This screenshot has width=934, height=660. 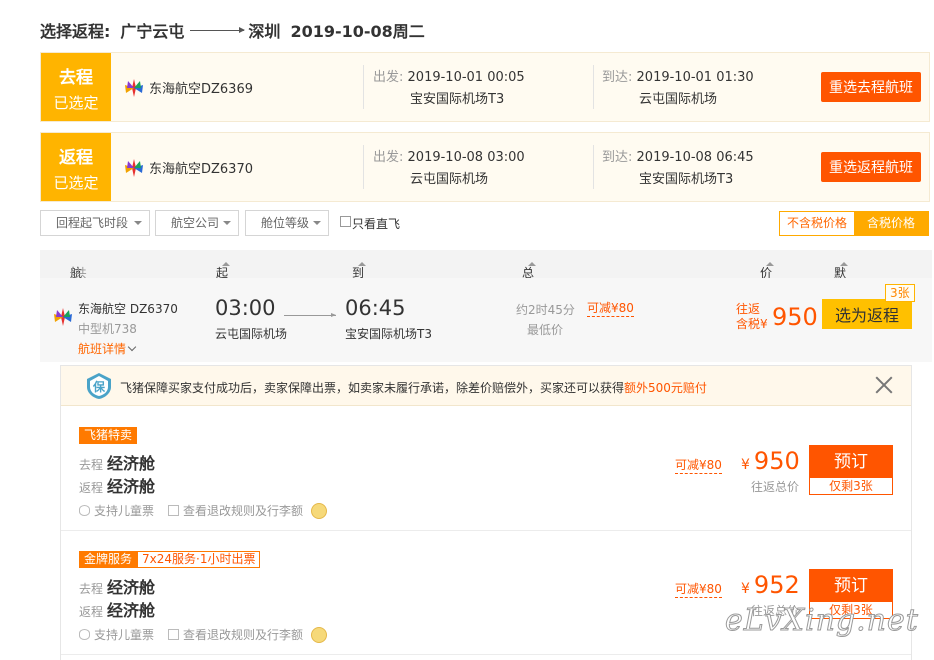 I want to click on leg-tag-title: 返程, so click(x=76, y=158).